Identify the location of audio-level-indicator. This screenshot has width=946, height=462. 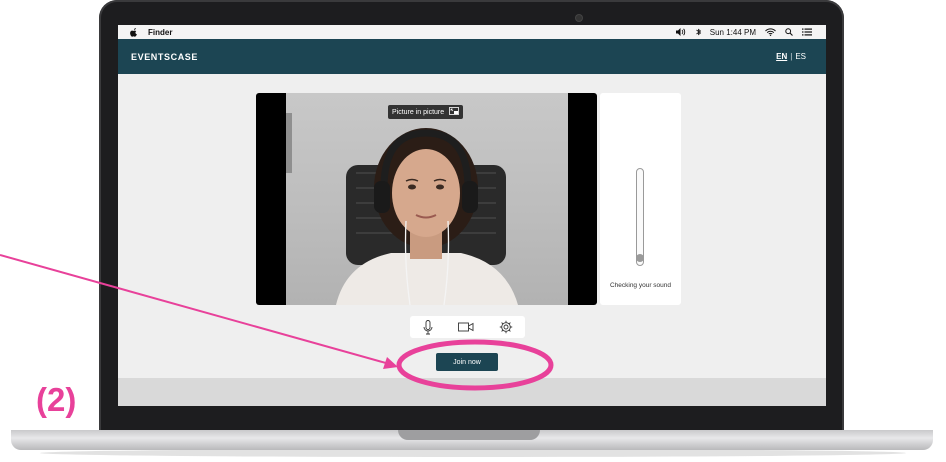
(640, 258).